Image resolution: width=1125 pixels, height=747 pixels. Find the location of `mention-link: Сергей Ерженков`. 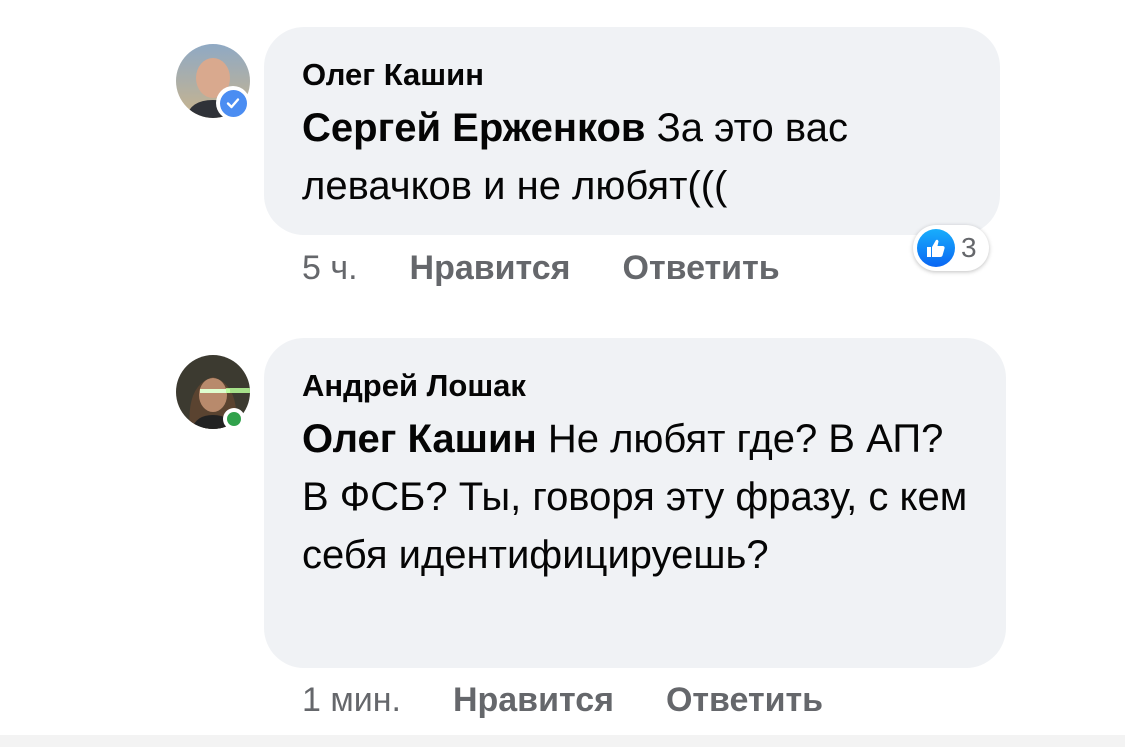

mention-link: Сергей Ерженков is located at coordinates (474, 128).